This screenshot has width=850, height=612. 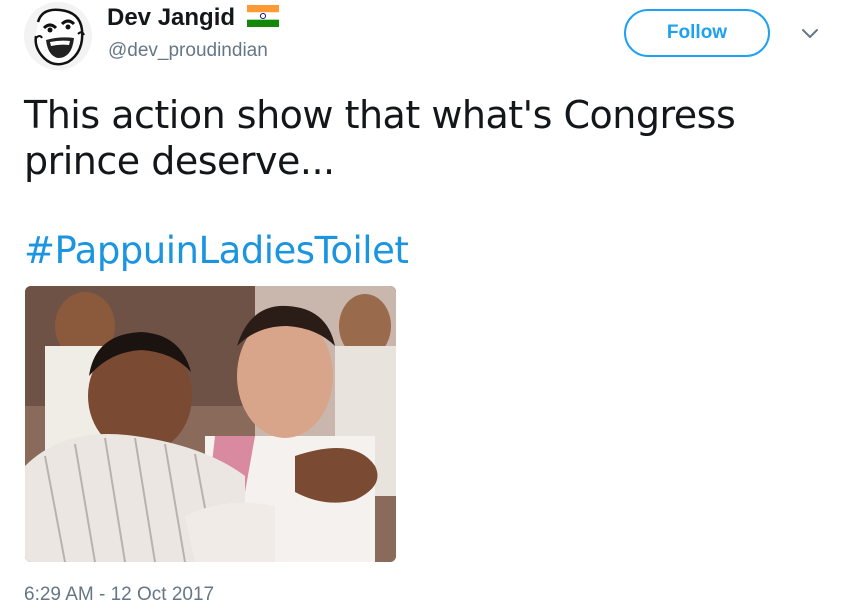 I want to click on avatar, so click(x=58, y=36).